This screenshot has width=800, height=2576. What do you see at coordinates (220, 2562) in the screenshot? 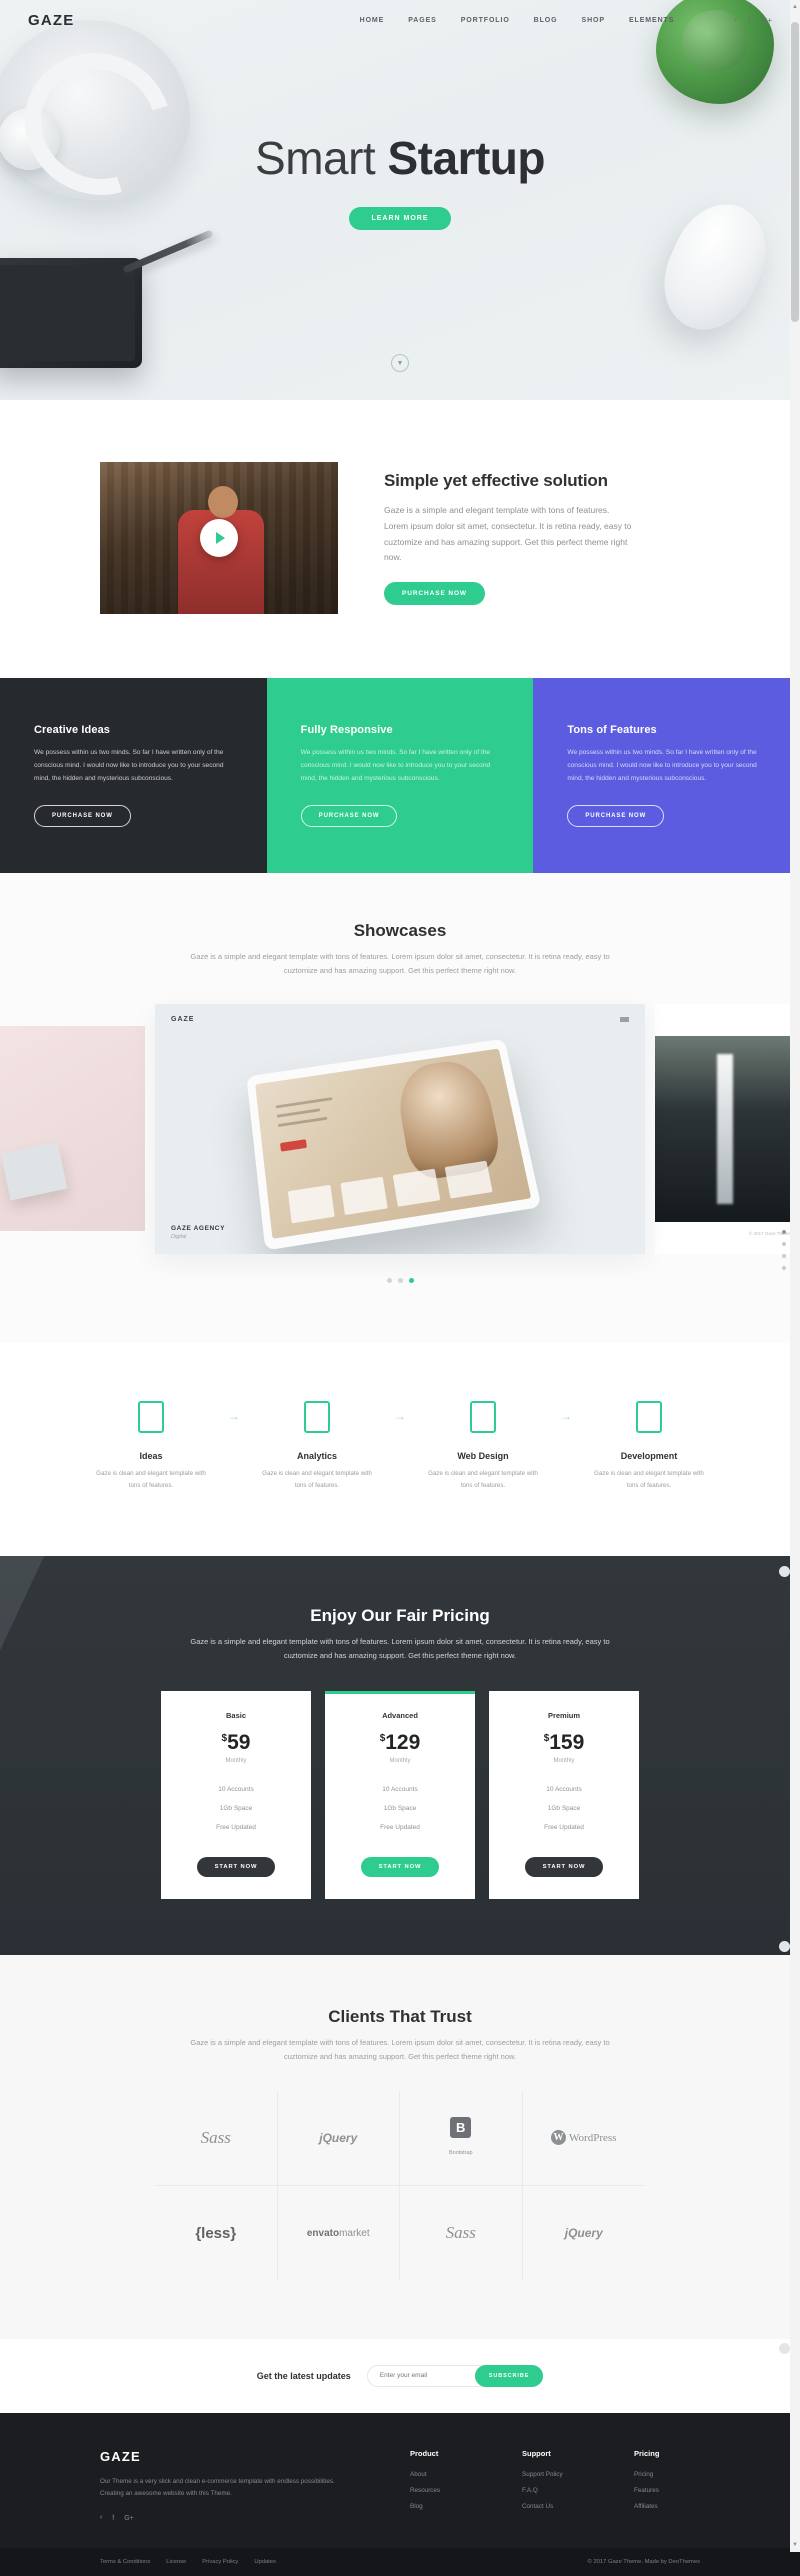
I see `footer-link-privacy: Privacy Policy` at bounding box center [220, 2562].